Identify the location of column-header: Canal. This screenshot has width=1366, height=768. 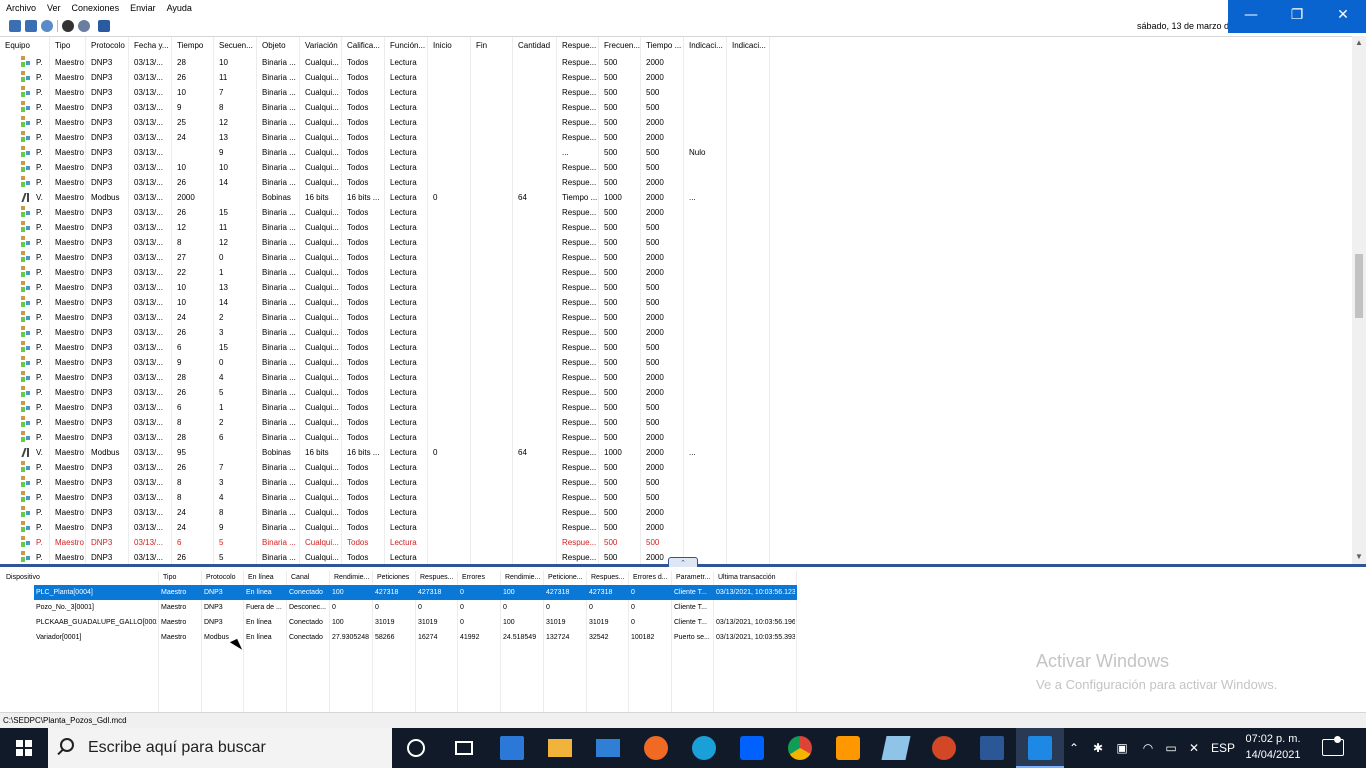
(308, 578).